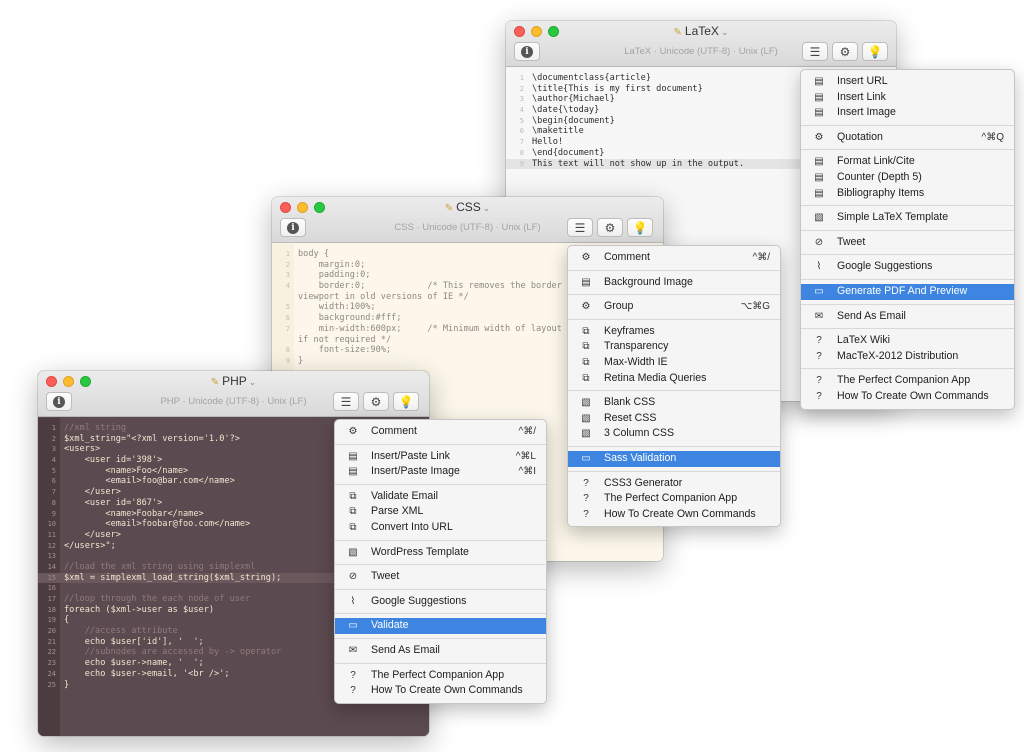  What do you see at coordinates (619, 306) in the screenshot?
I see `menu-item-label: Group` at bounding box center [619, 306].